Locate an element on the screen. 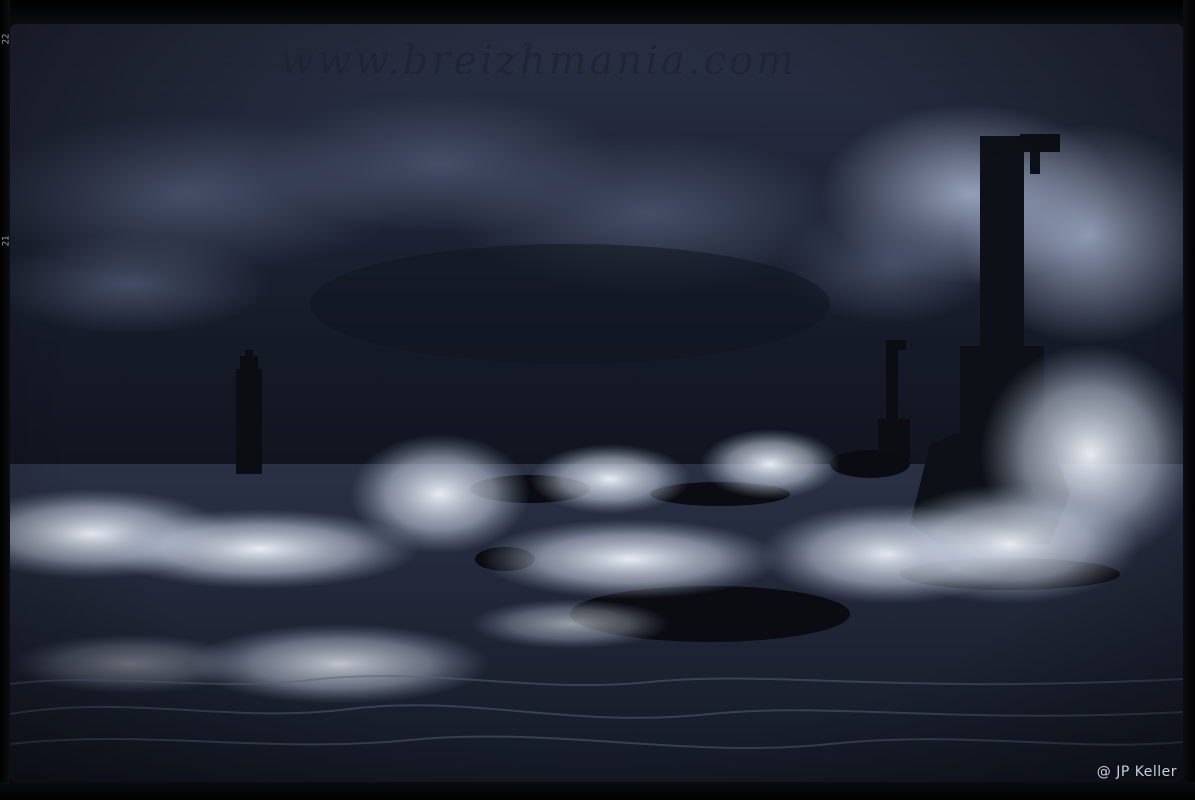  film-border-left is located at coordinates (5, 400).